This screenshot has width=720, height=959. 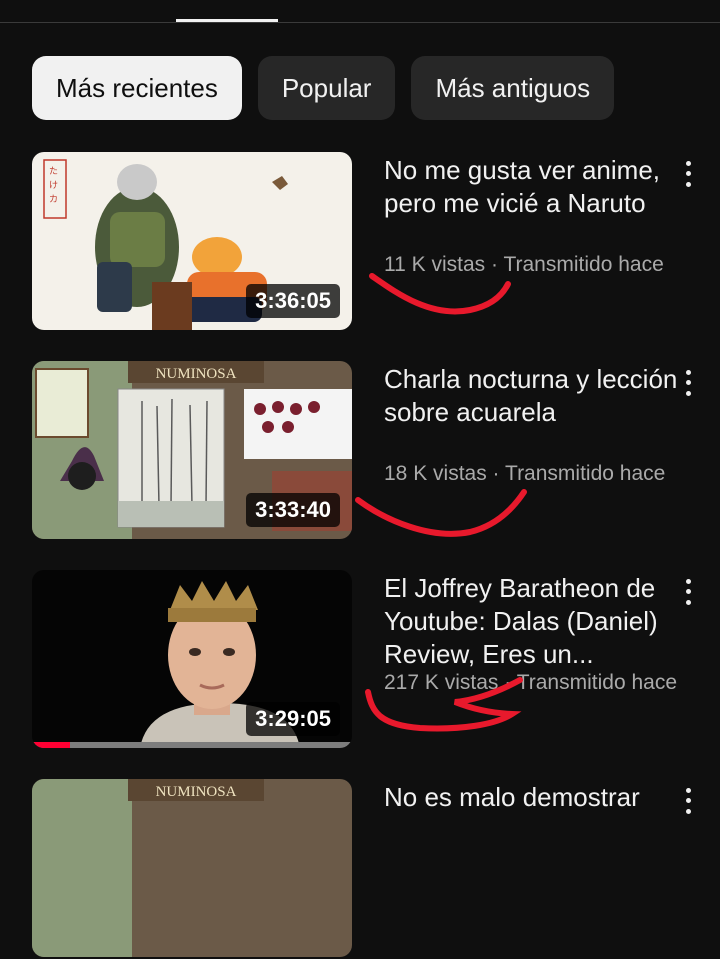 I want to click on video-thumbnail: NUMINOSA 3:33:40, so click(x=192, y=450).